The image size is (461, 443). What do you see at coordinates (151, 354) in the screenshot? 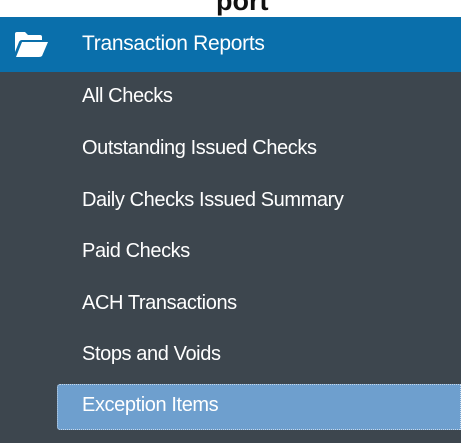
I see `menu-item-label: Stops and Voids` at bounding box center [151, 354].